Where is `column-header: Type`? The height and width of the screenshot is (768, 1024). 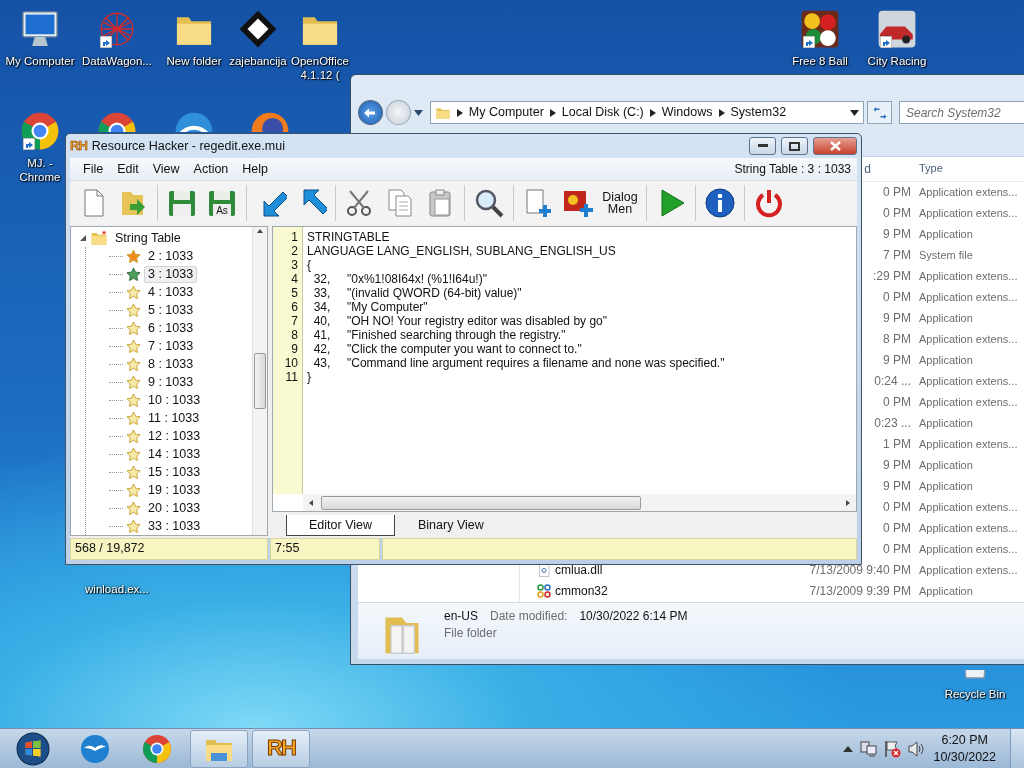
column-header: Type is located at coordinates (931, 168).